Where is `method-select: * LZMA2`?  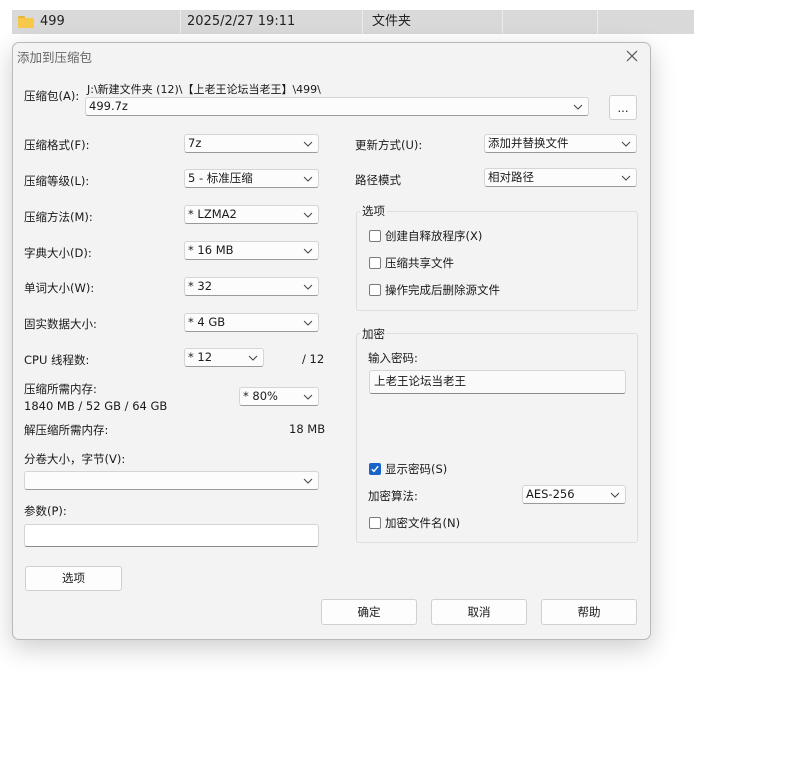
method-select: * LZMA2 is located at coordinates (251, 214).